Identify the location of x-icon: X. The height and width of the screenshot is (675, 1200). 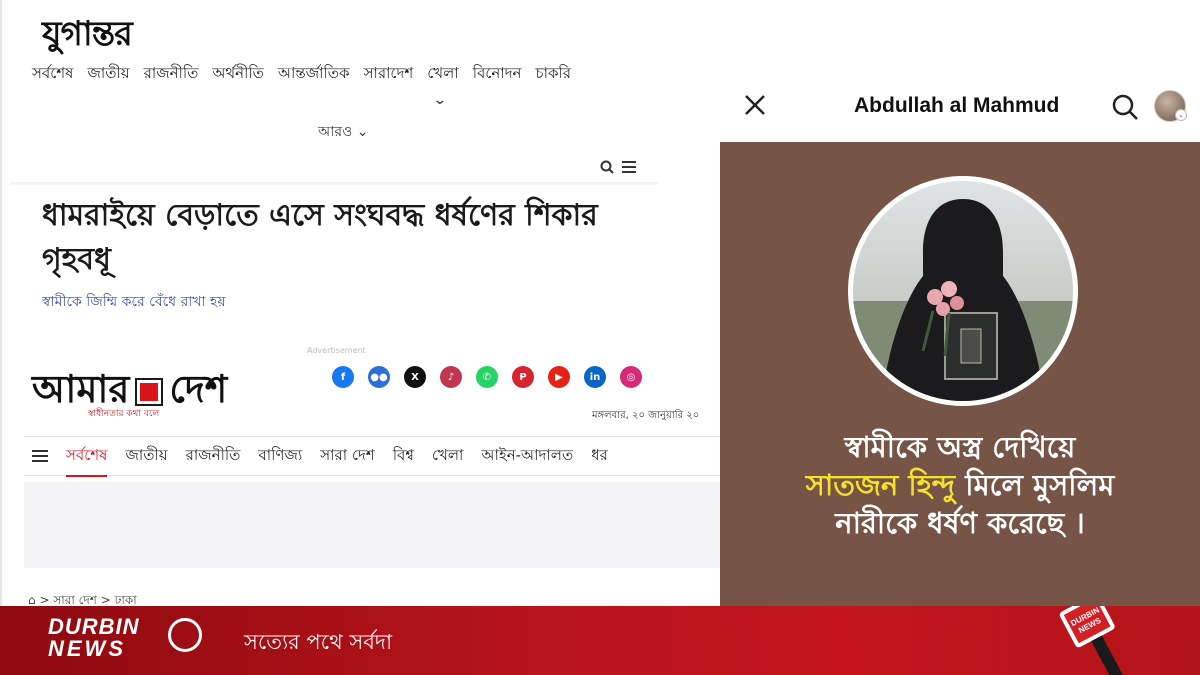
(415, 377).